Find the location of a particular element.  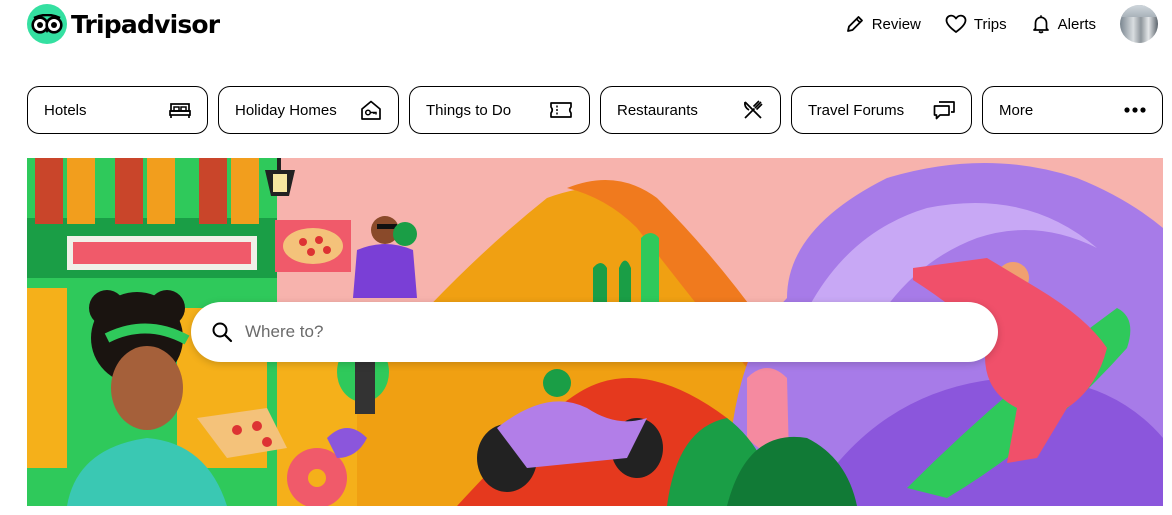

tab-travel-forums-label: Travel Forums is located at coordinates (856, 110).